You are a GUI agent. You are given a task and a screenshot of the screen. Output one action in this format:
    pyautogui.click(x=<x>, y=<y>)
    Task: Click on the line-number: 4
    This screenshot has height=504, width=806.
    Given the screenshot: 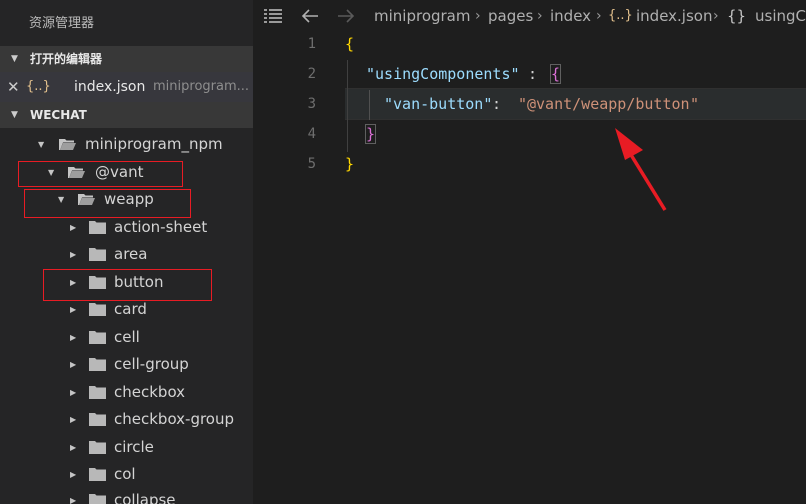 What is the action you would take?
    pyautogui.click(x=311, y=134)
    